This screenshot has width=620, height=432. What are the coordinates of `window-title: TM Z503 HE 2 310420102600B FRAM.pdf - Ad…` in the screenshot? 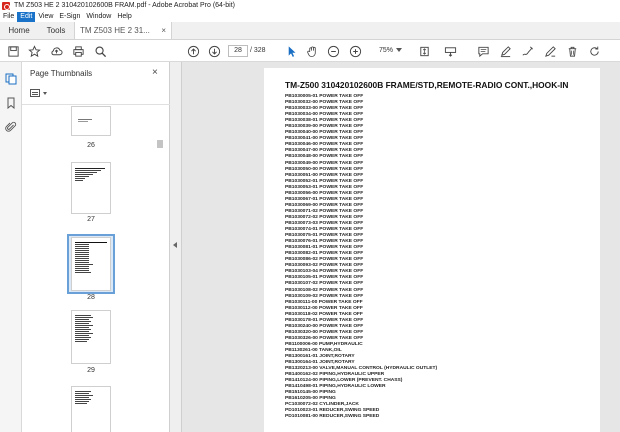 It's located at (125, 5).